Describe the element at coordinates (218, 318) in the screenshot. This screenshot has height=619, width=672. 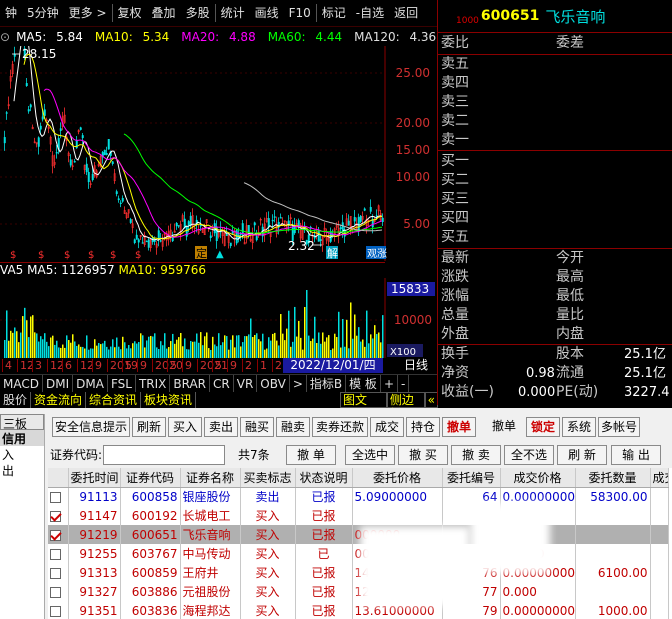
I see `volume-chart: 15833 10000 X100` at that location.